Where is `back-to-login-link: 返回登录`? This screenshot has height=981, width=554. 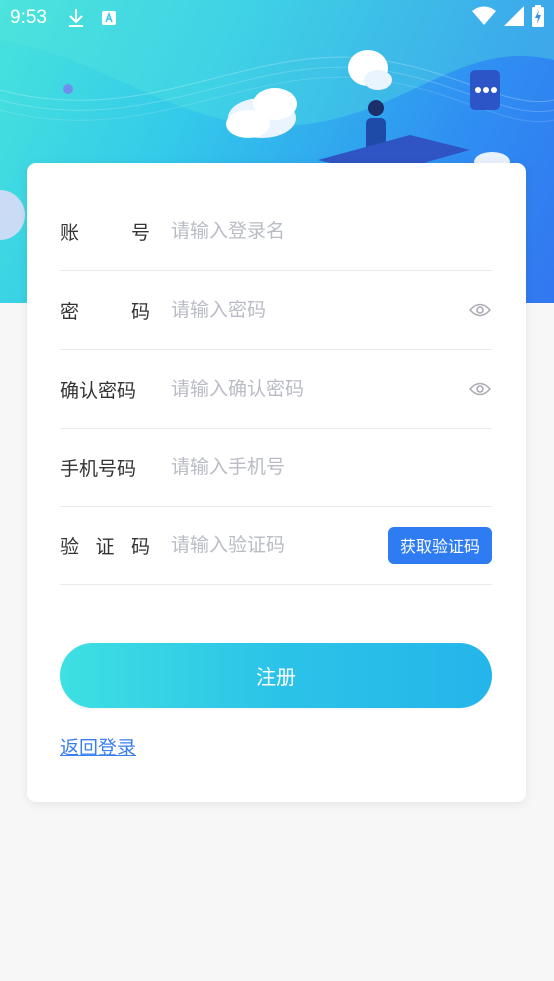 back-to-login-link: 返回登录 is located at coordinates (98, 746).